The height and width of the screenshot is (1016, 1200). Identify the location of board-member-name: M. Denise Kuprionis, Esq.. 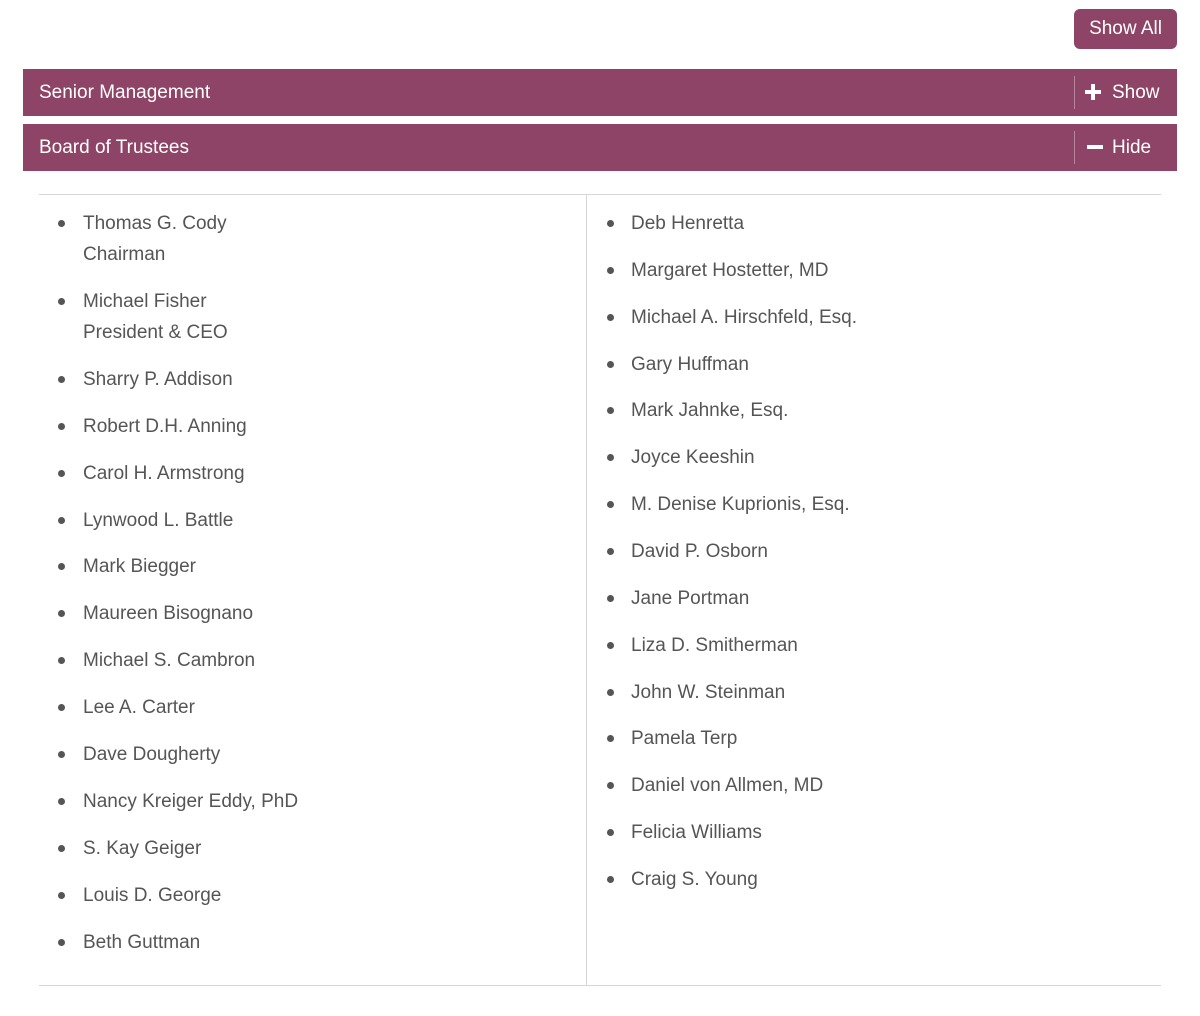
(740, 505).